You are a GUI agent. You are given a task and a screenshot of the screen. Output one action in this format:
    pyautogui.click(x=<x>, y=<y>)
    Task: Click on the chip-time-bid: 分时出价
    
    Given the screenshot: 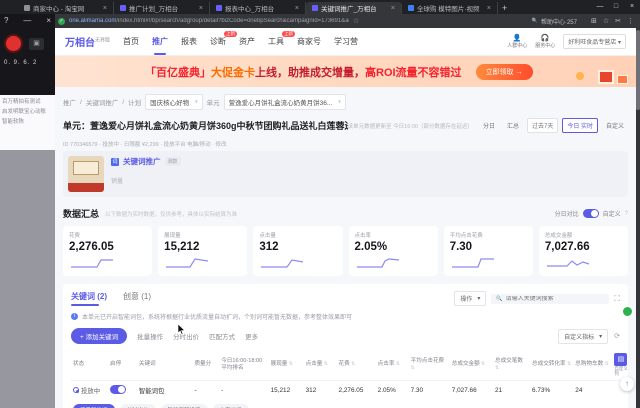 What is the action you would take?
    pyautogui.click(x=137, y=405)
    